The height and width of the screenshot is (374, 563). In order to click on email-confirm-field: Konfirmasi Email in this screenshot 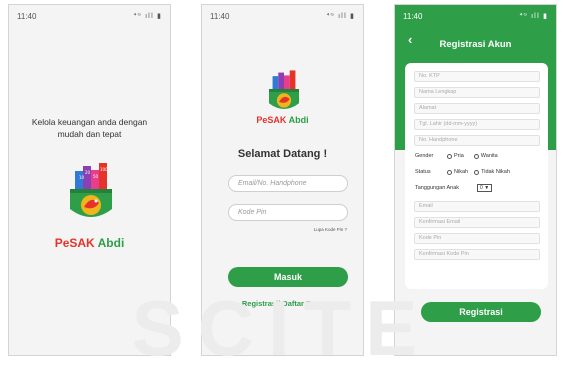, I will do `click(477, 222)`.